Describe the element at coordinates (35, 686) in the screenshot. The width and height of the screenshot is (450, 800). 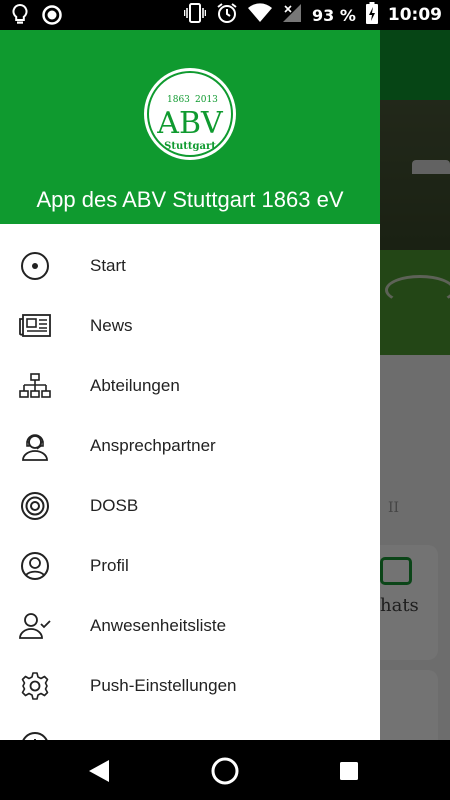
I see `gear-icon` at that location.